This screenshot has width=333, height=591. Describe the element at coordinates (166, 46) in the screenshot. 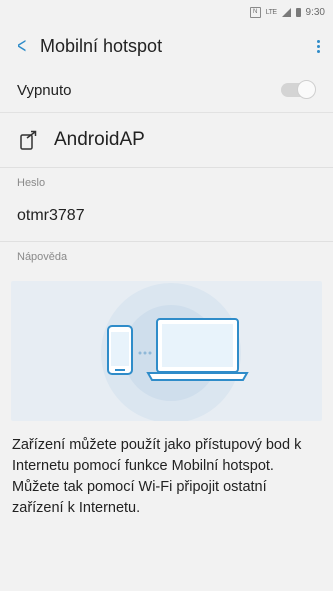

I see `app-bar: < Mobilní hotspot` at that location.